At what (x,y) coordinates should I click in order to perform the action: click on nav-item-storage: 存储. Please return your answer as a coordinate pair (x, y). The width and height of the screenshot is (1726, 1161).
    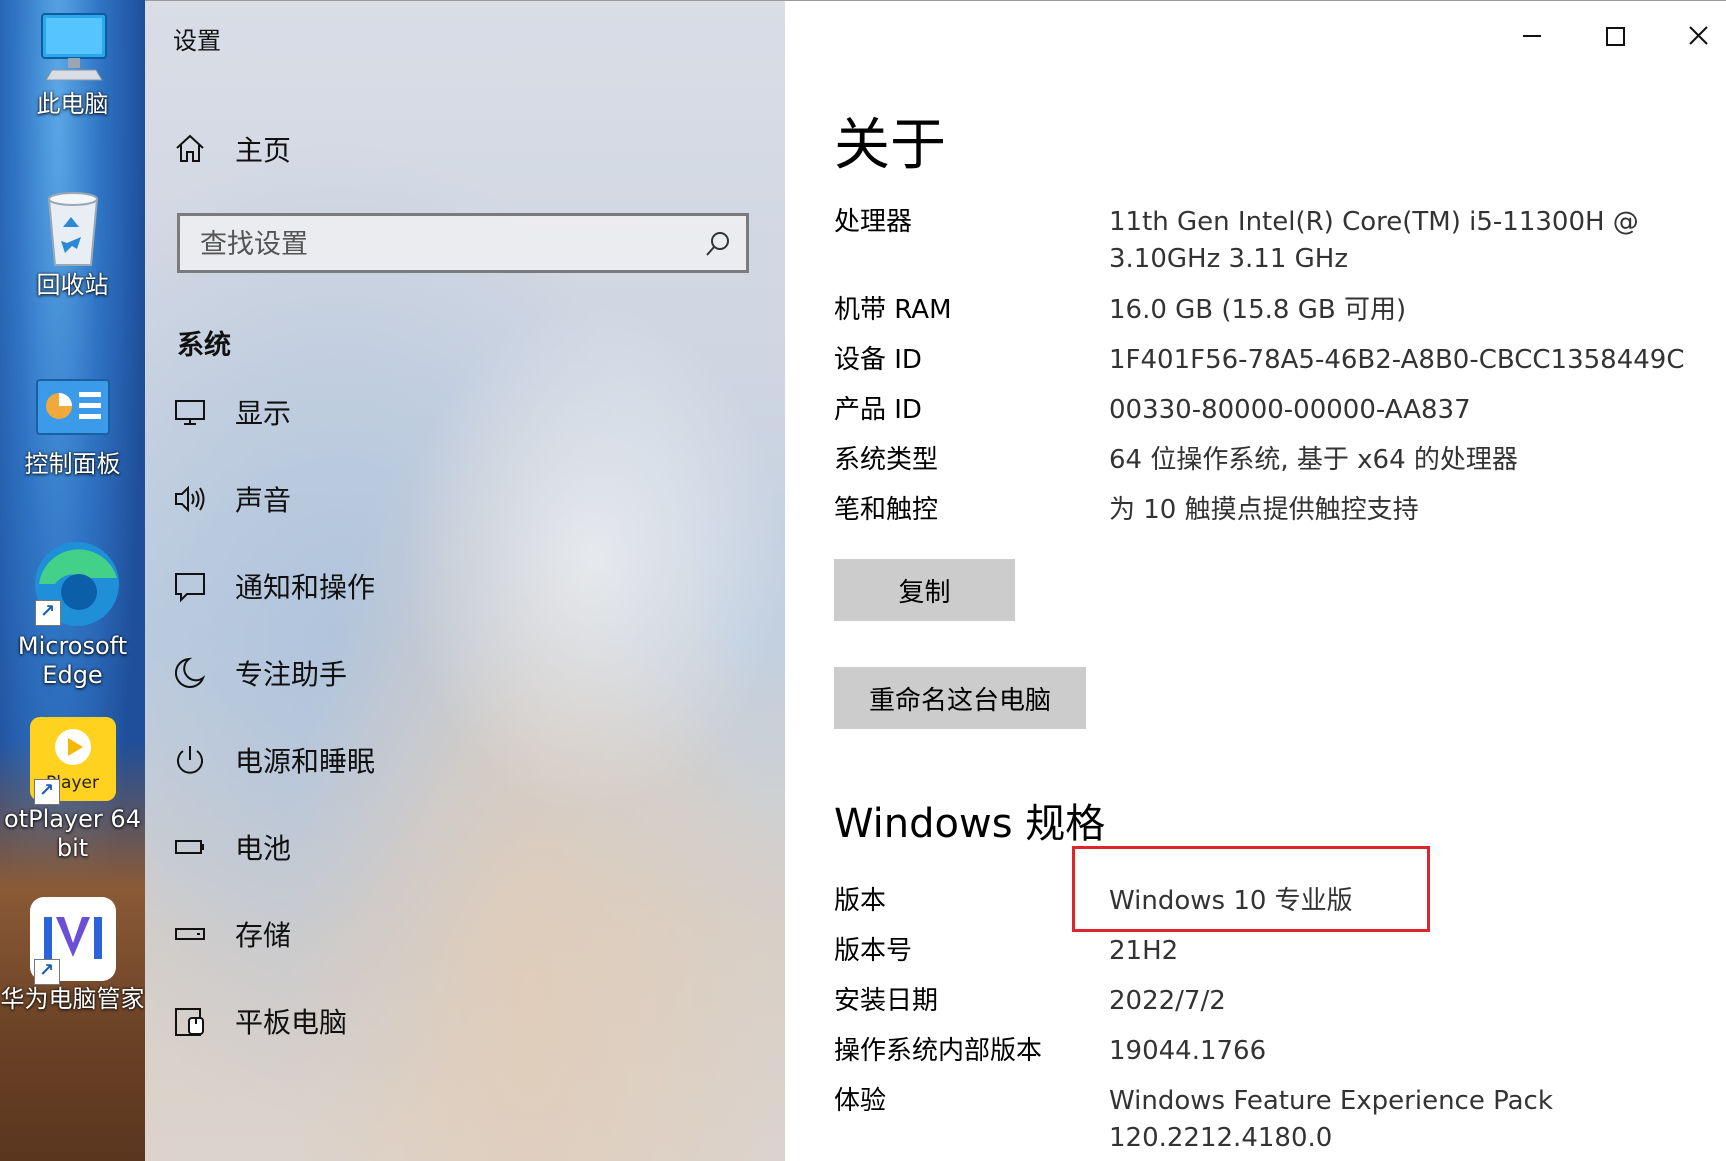
    Looking at the image, I should click on (232, 934).